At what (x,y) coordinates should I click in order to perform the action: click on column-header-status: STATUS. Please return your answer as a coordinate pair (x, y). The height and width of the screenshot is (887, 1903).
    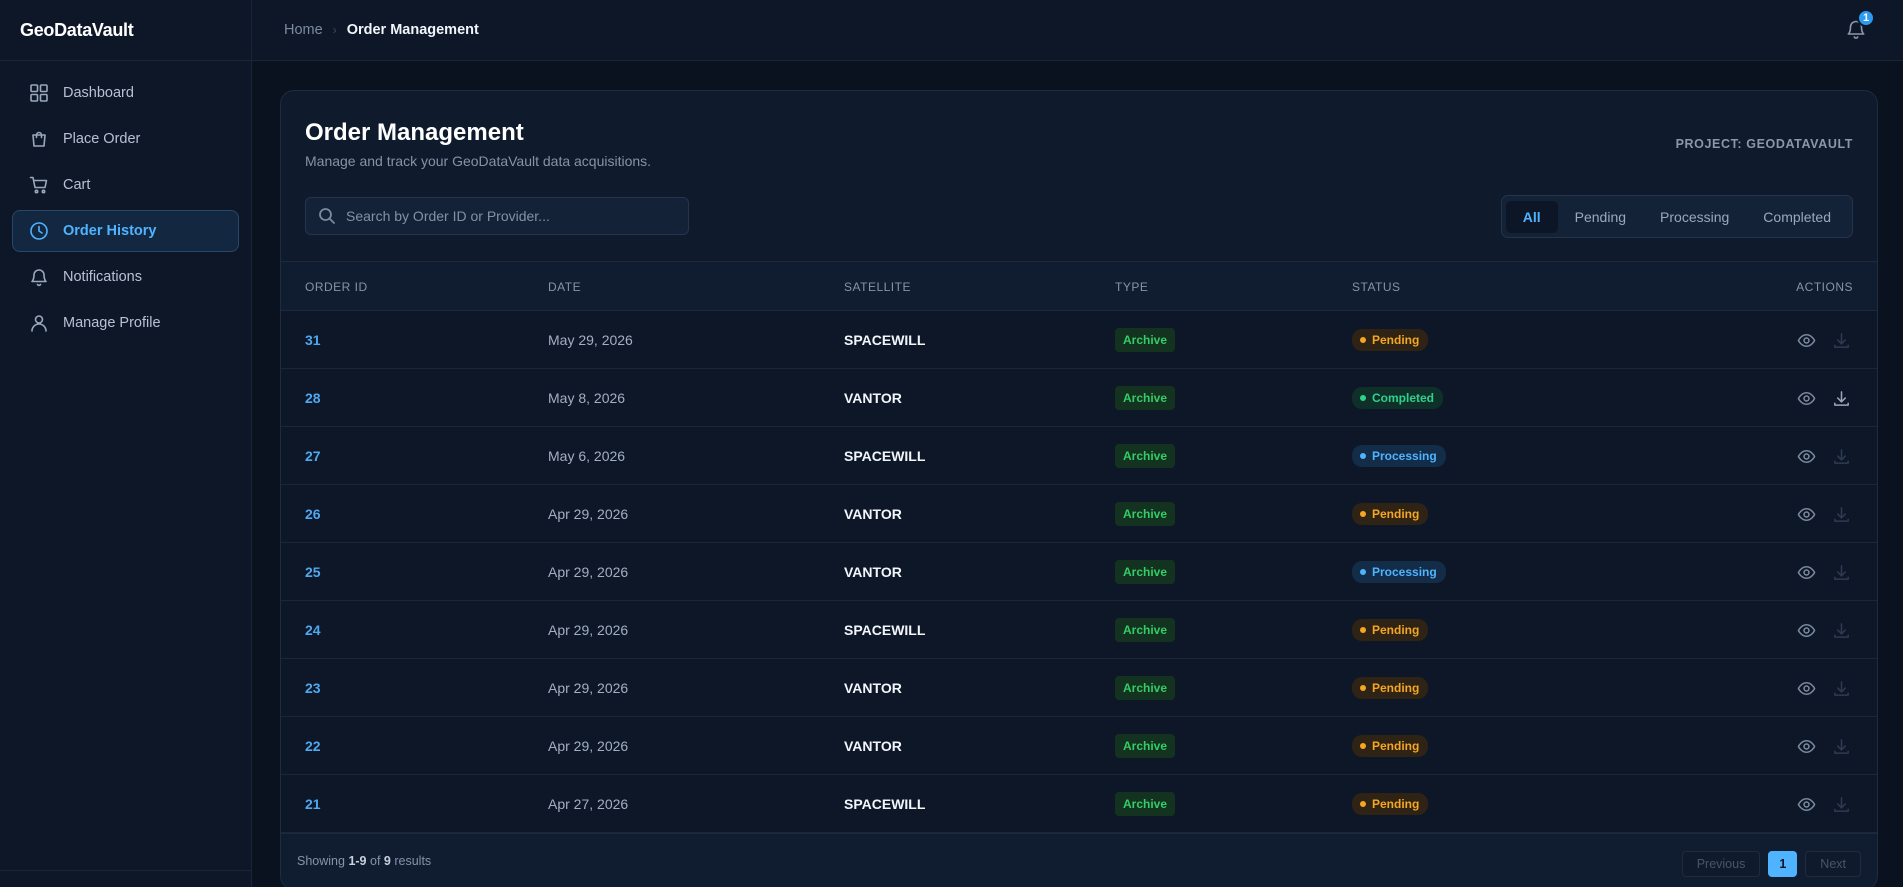
    Looking at the image, I should click on (1376, 287).